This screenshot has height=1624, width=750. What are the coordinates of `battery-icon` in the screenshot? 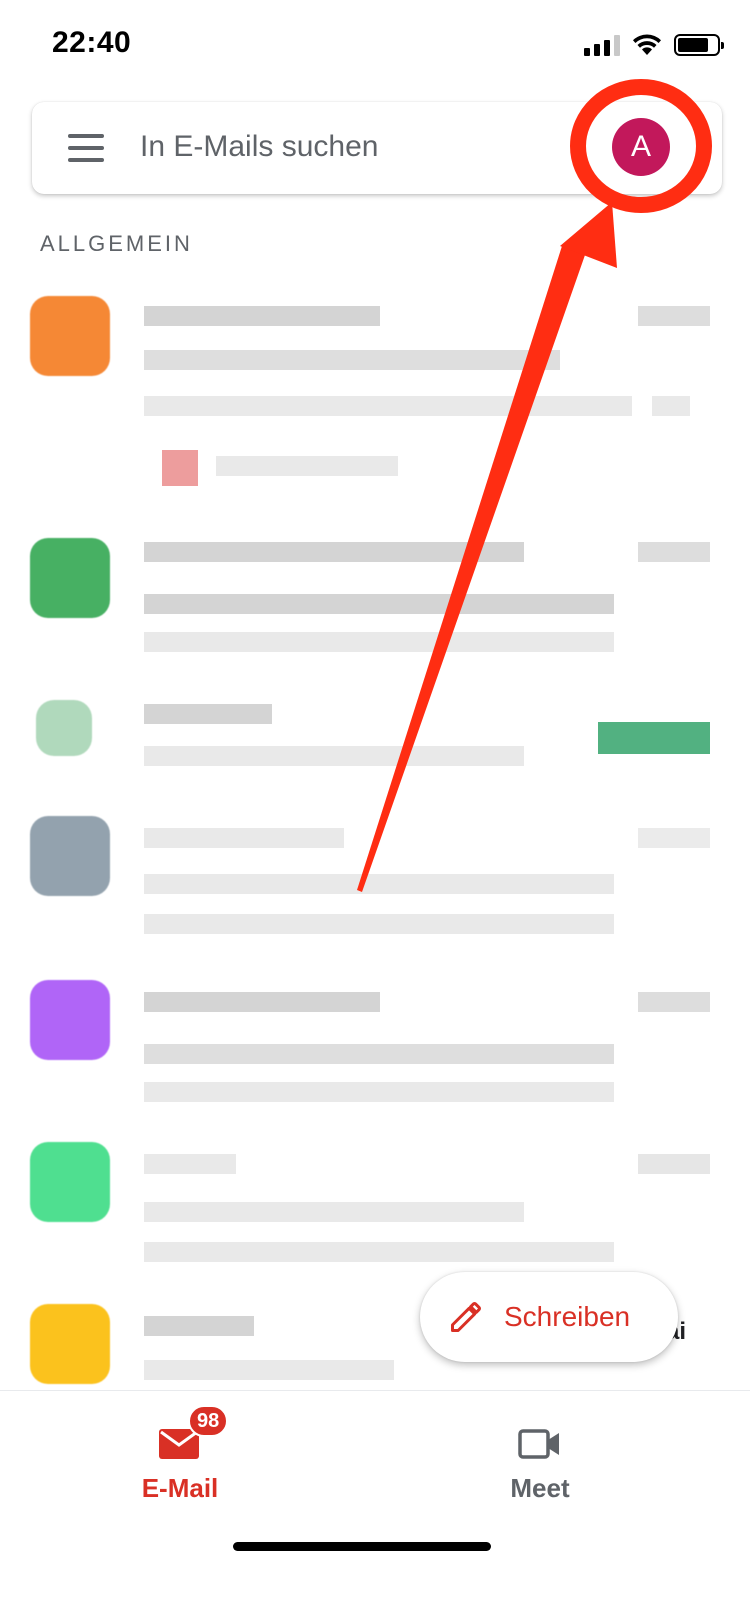 It's located at (699, 45).